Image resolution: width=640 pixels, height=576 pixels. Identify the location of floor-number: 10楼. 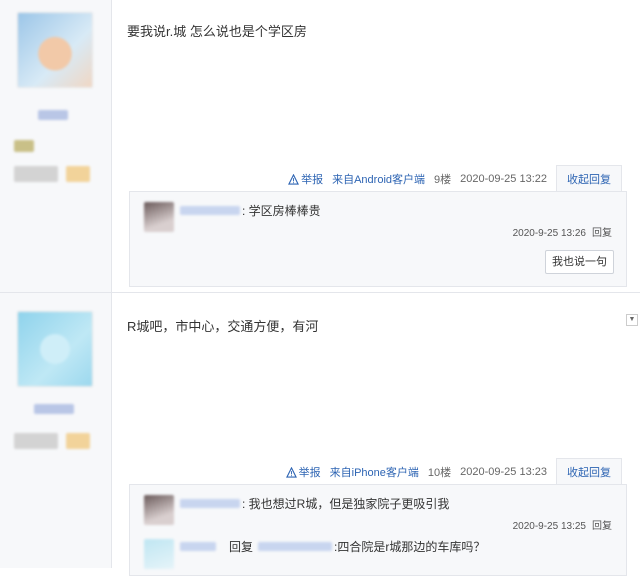
(439, 473).